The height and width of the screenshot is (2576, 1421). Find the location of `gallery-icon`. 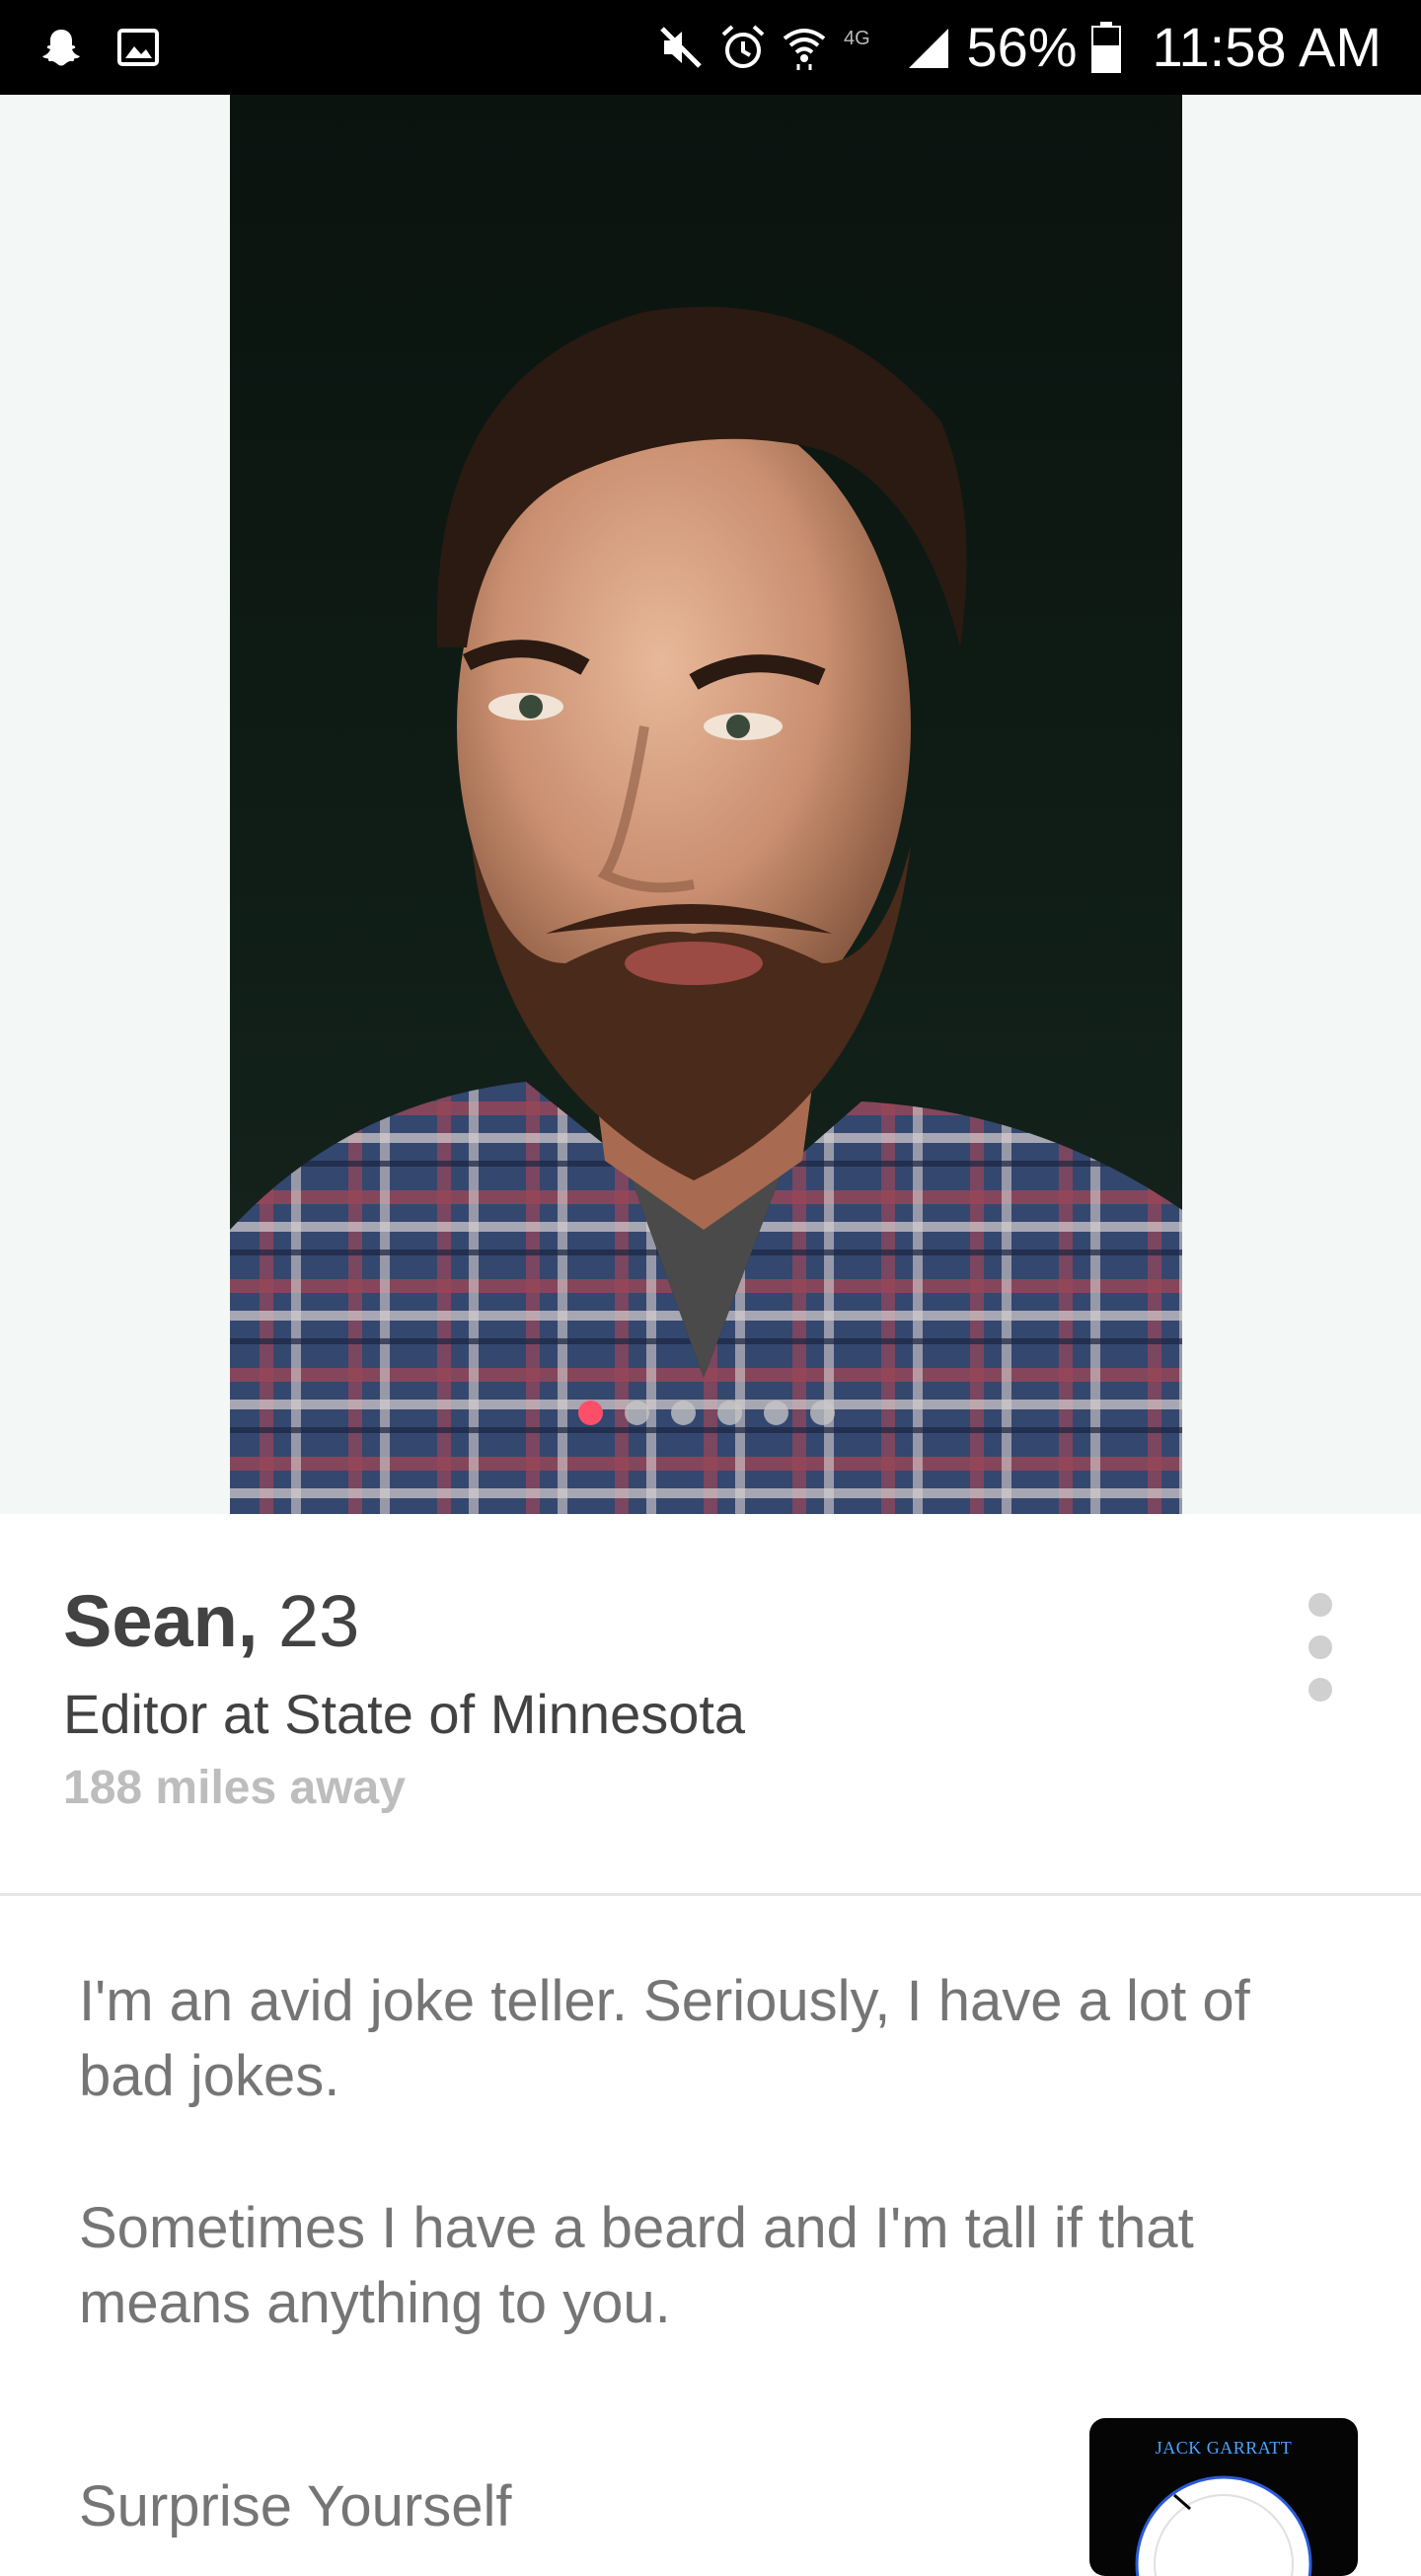

gallery-icon is located at coordinates (138, 47).